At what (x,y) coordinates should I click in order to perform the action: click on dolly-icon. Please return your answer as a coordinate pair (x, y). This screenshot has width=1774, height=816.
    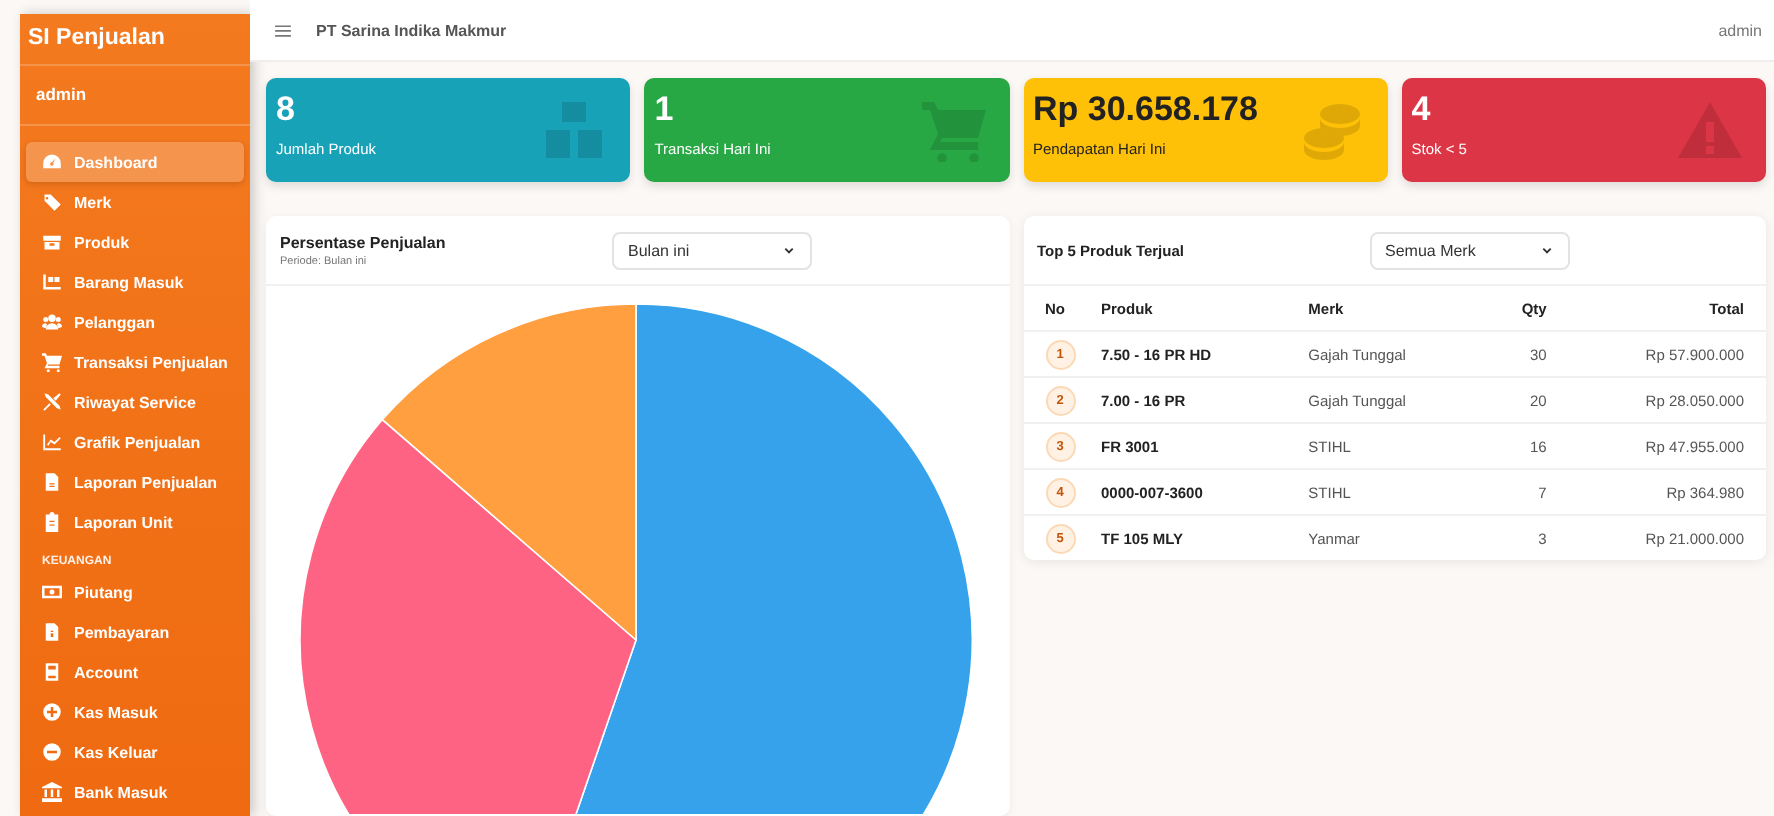
    Looking at the image, I should click on (52, 282).